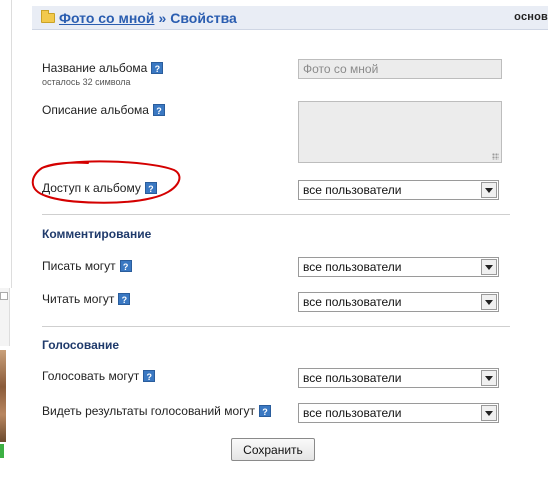 The width and height of the screenshot is (548, 481). I want to click on vote-results-label: Видеть результаты голосований могут ?, so click(157, 411).